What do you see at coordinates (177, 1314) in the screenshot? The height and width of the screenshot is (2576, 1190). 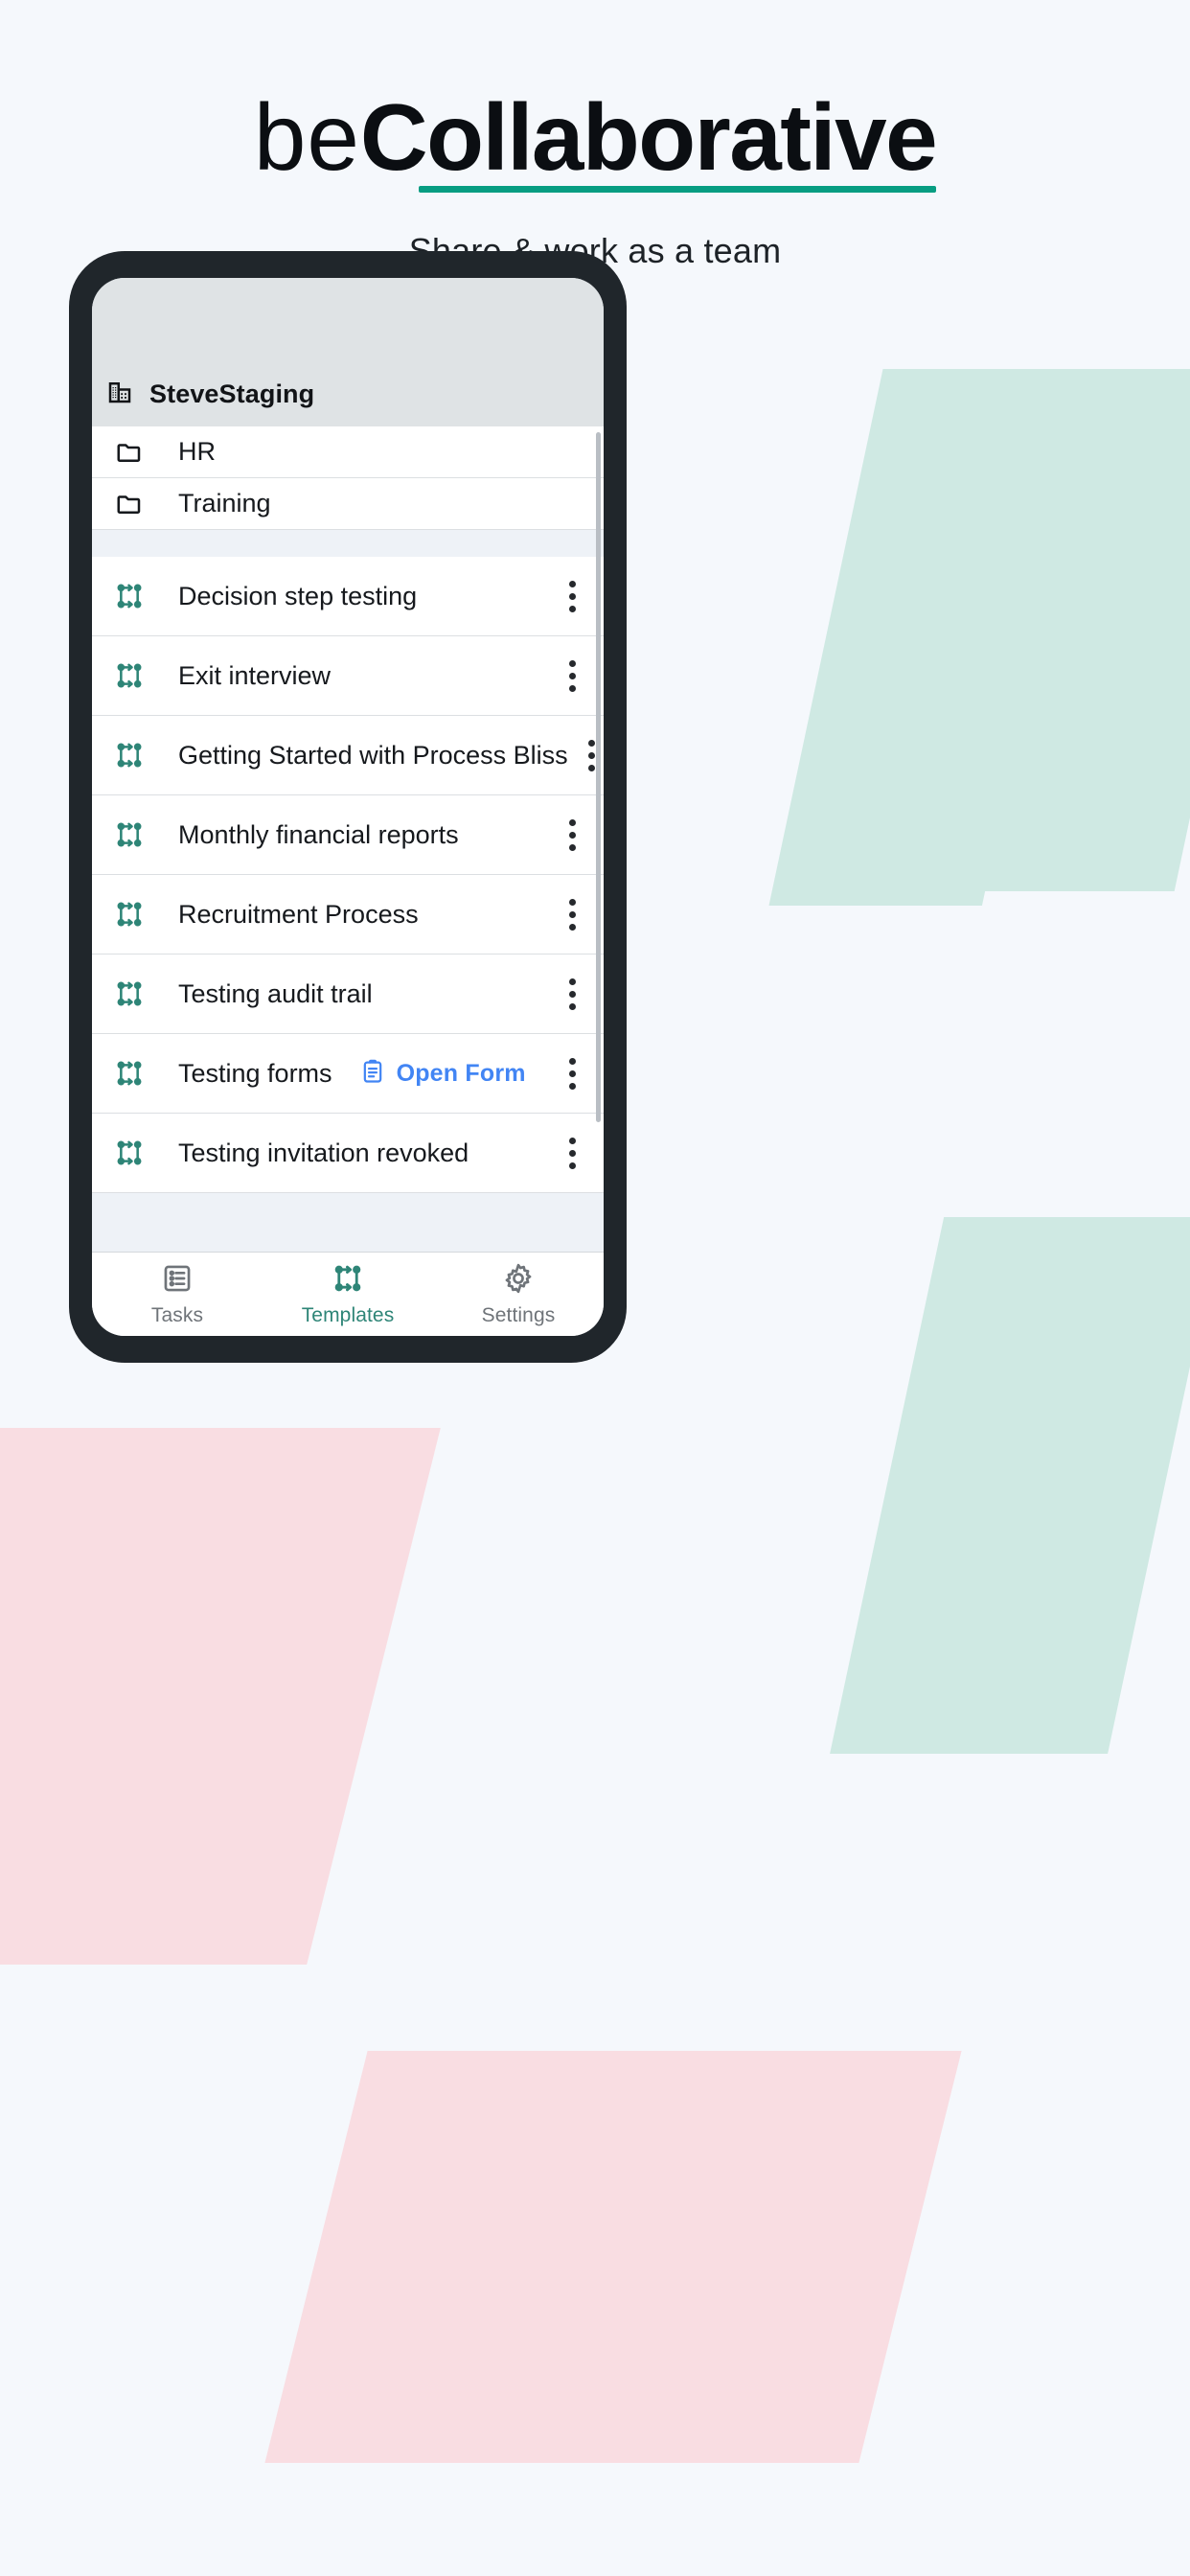 I see `nav-label-tasks: Tasks` at bounding box center [177, 1314].